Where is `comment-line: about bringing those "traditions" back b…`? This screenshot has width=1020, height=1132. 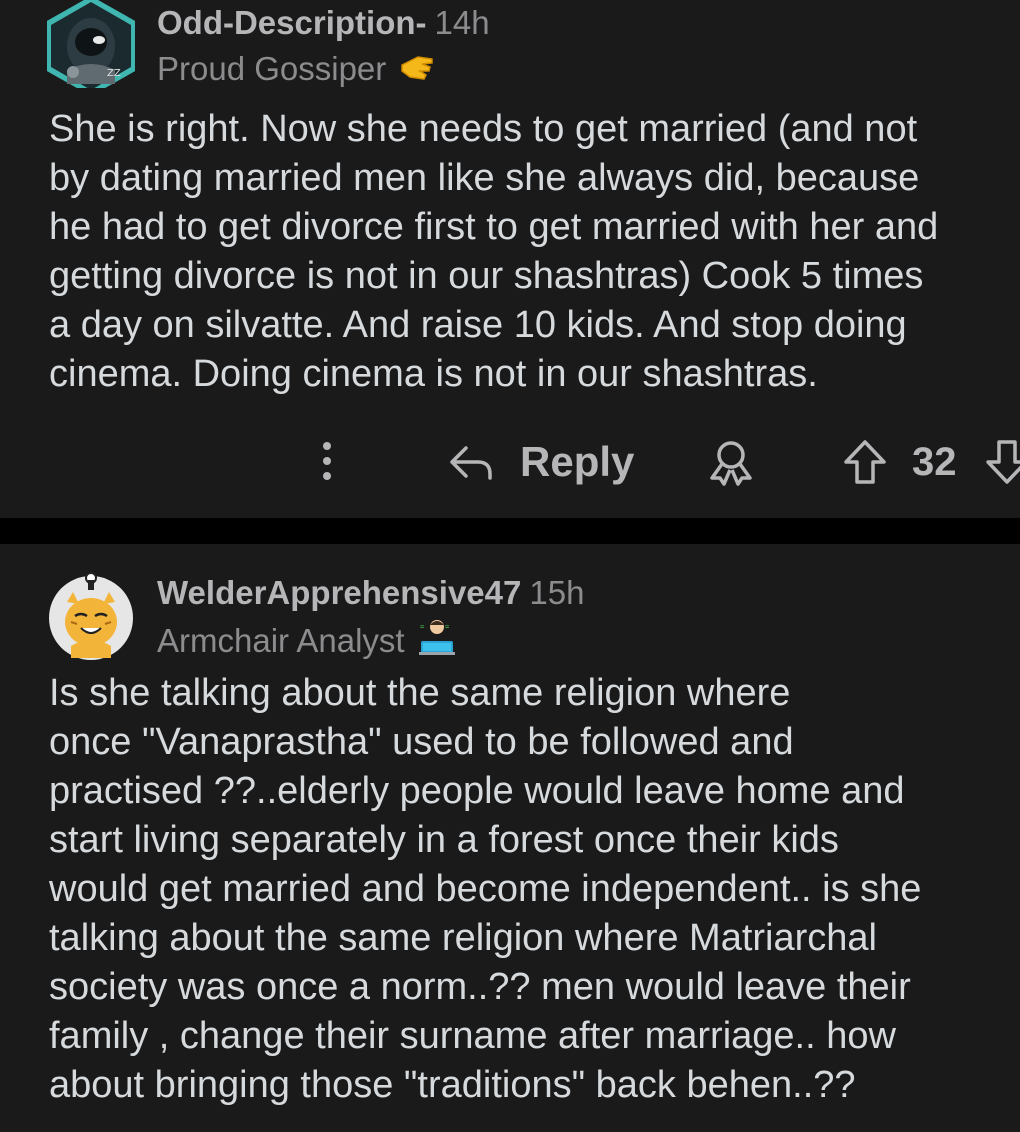
comment-line: about bringing those "traditions" back b… is located at coordinates (452, 1085).